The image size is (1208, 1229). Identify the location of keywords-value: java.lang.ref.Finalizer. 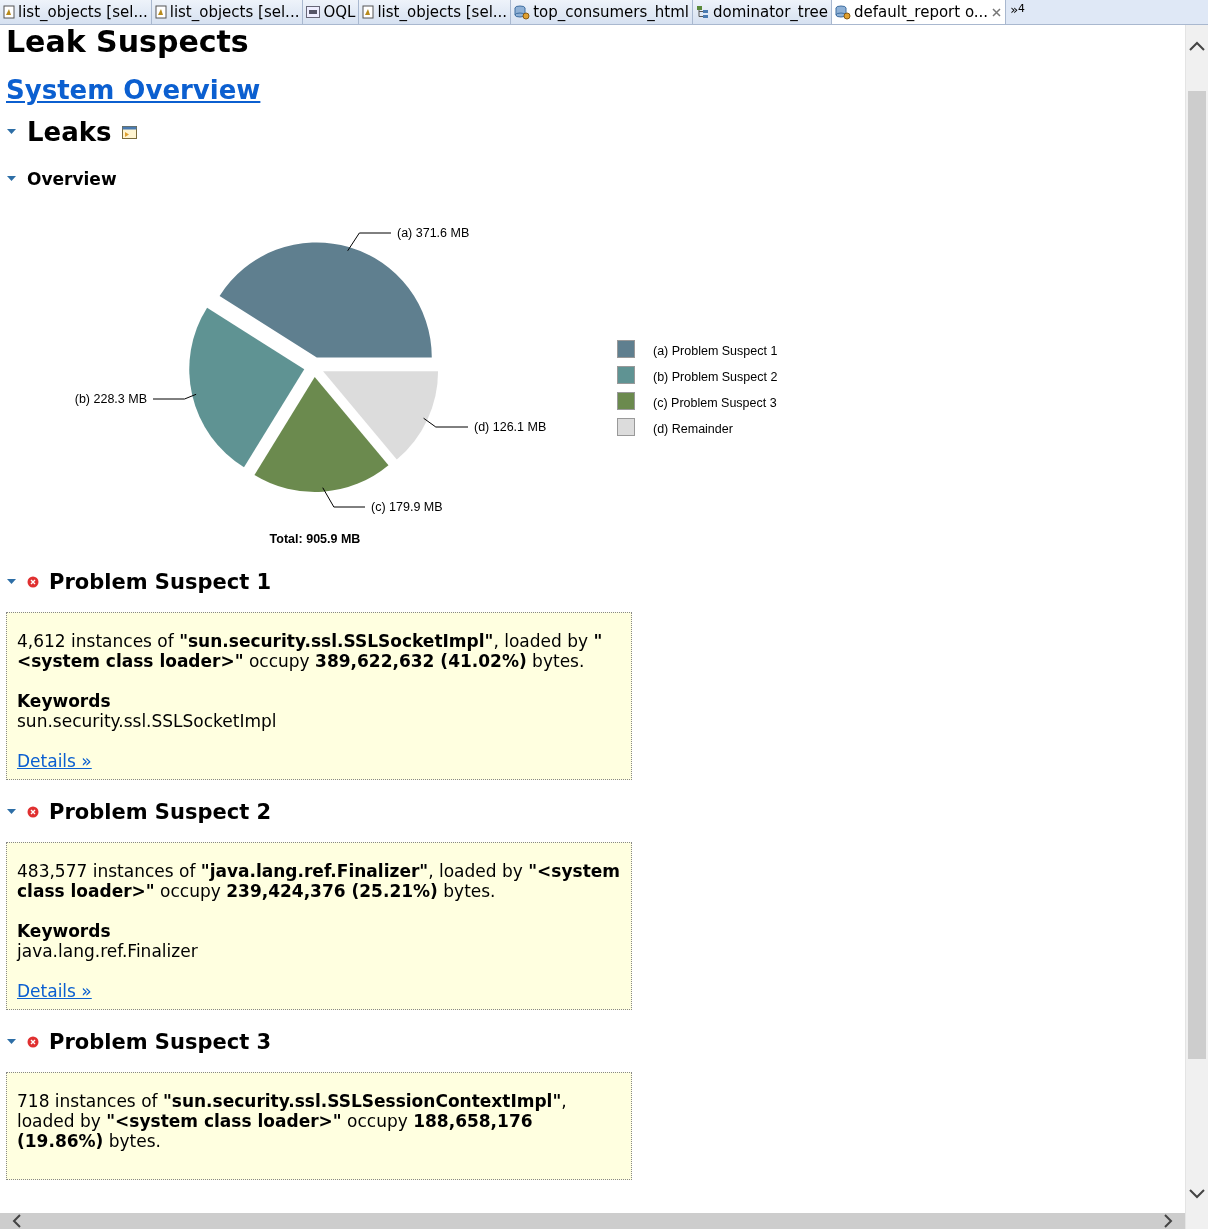
(108, 951).